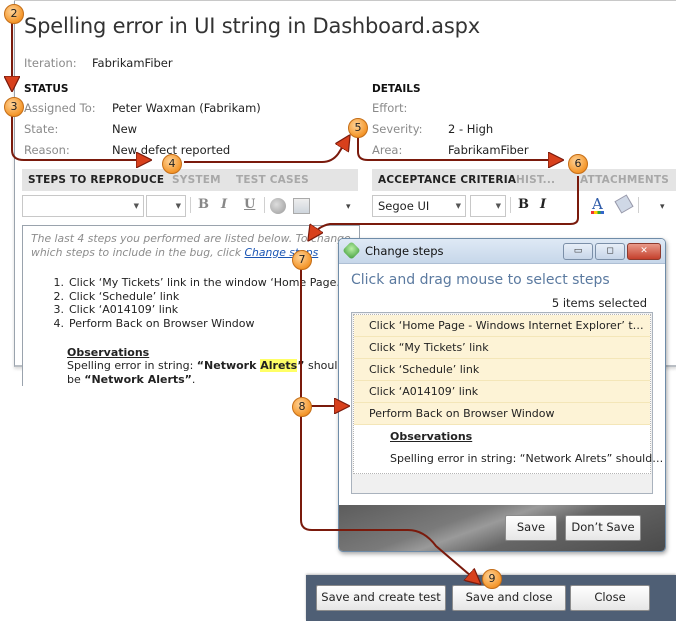 The width and height of the screenshot is (676, 621). What do you see at coordinates (172, 164) in the screenshot?
I see `callout-4: 4` at bounding box center [172, 164].